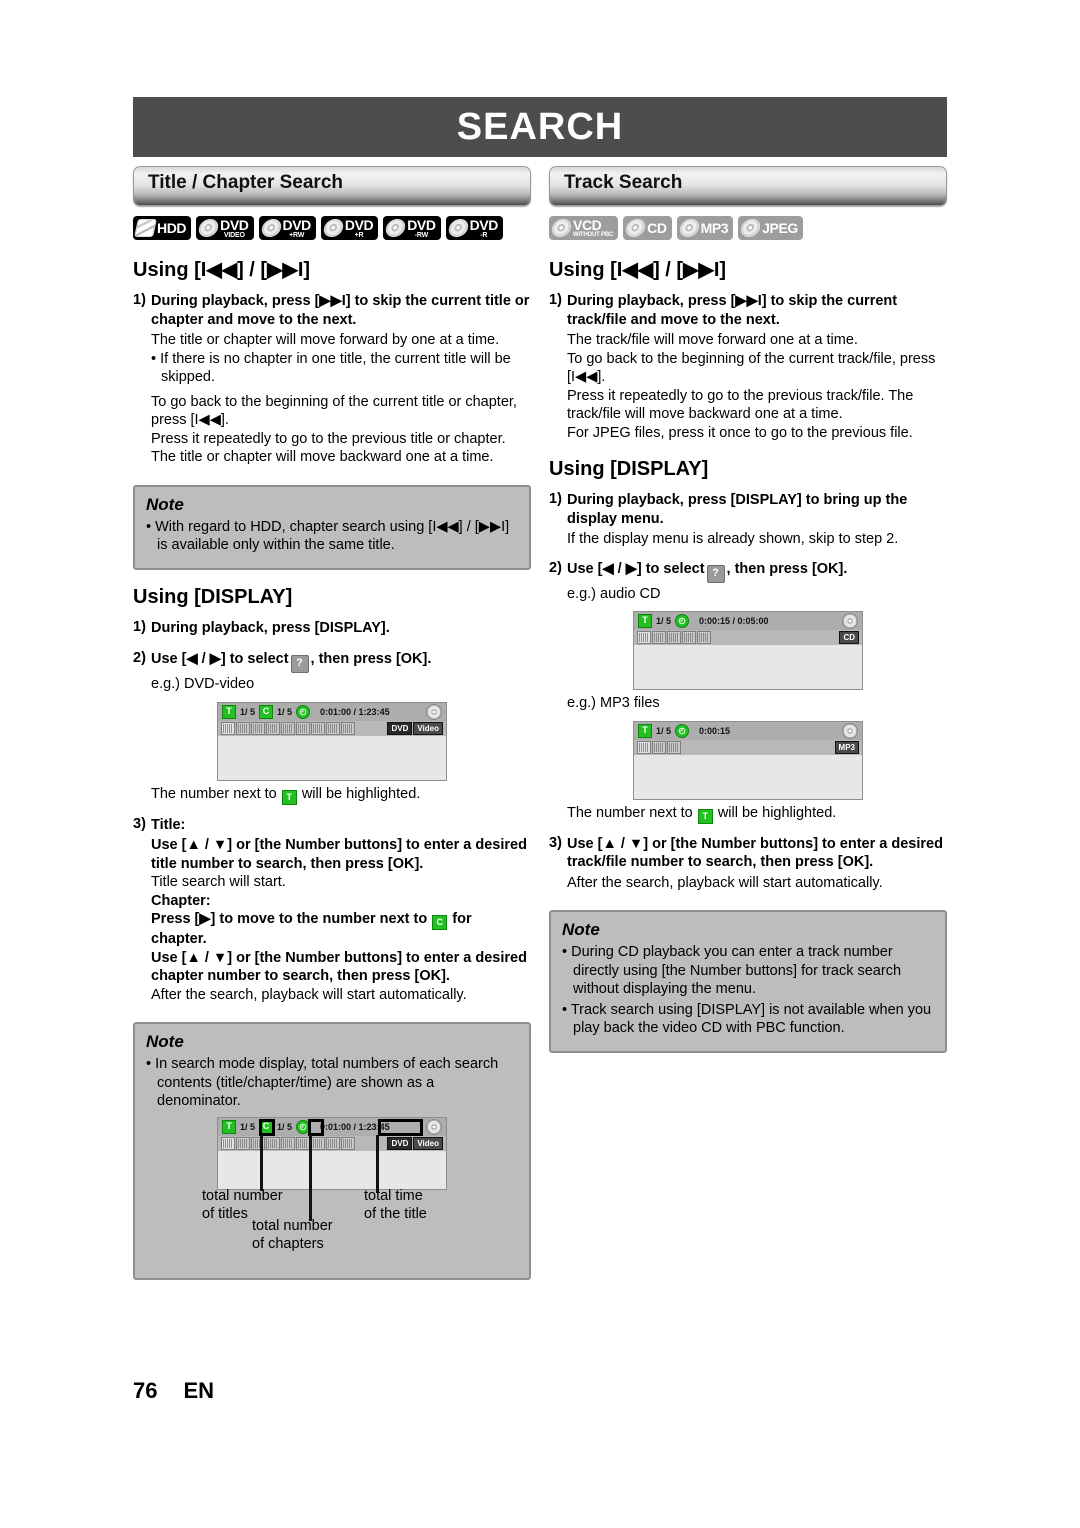  What do you see at coordinates (289, 797) in the screenshot?
I see `title-tag-icon: T` at bounding box center [289, 797].